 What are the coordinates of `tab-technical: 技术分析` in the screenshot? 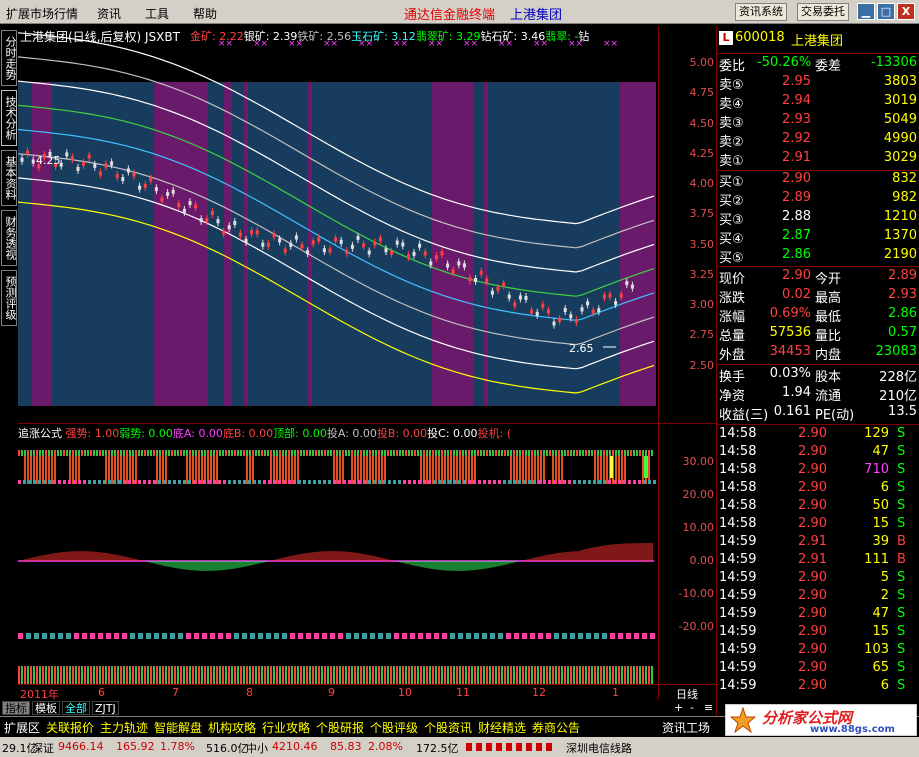 It's located at (9, 118).